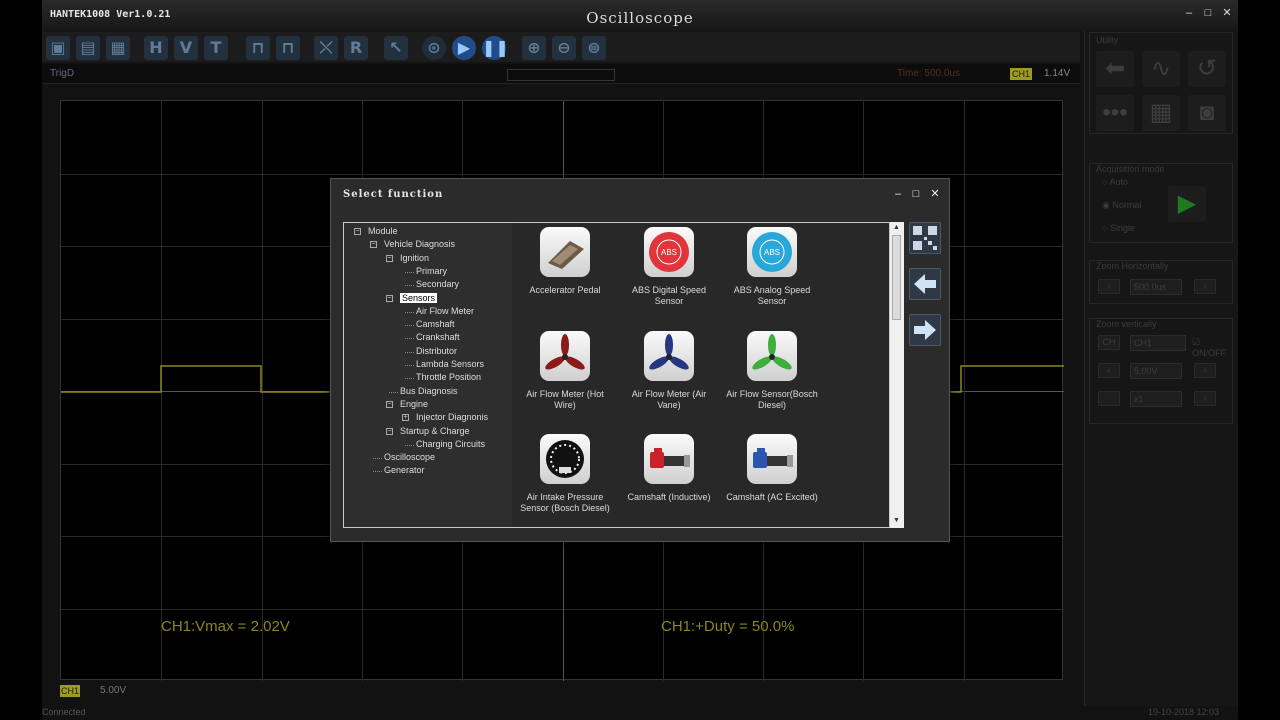  Describe the element at coordinates (434, 48) in the screenshot. I see `auto-icon: ⊙` at that location.